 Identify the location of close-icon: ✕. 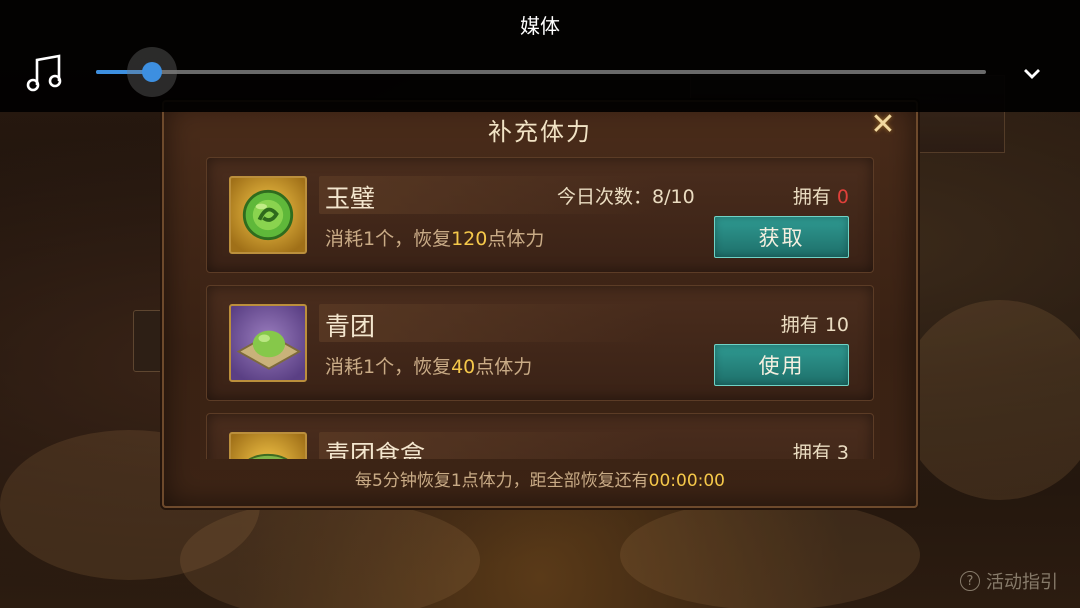
(883, 125).